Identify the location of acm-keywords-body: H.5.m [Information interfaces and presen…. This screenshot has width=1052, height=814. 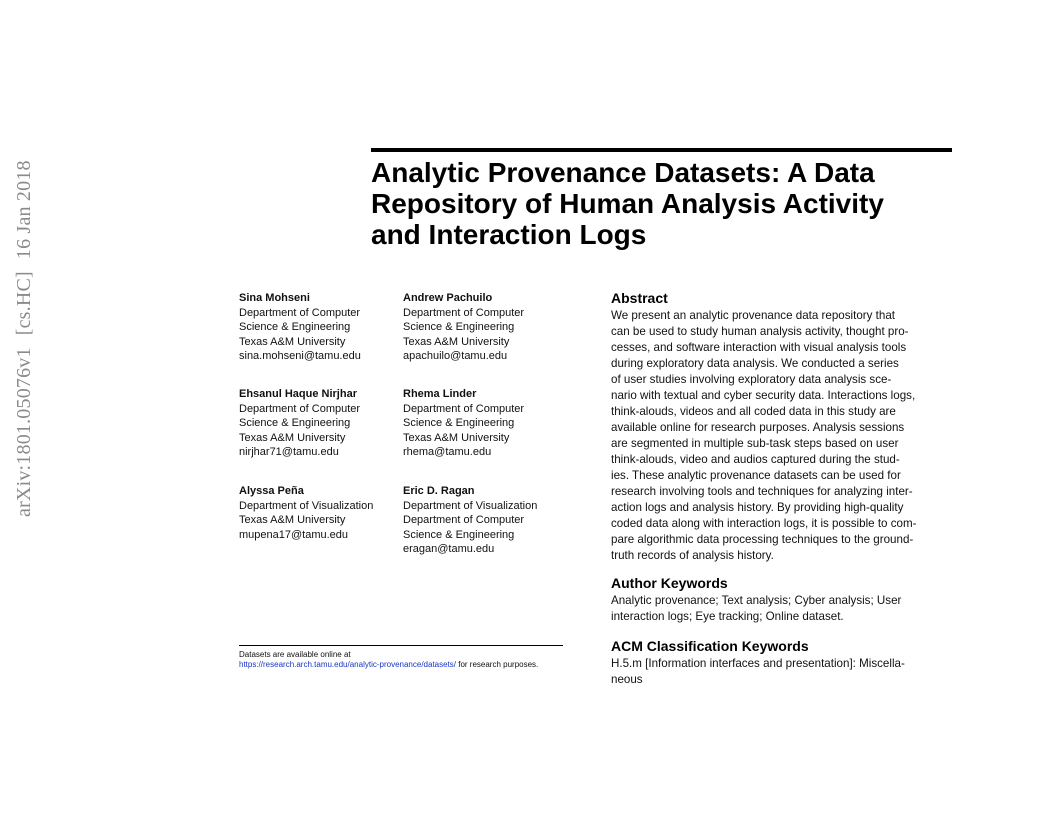
(776, 672).